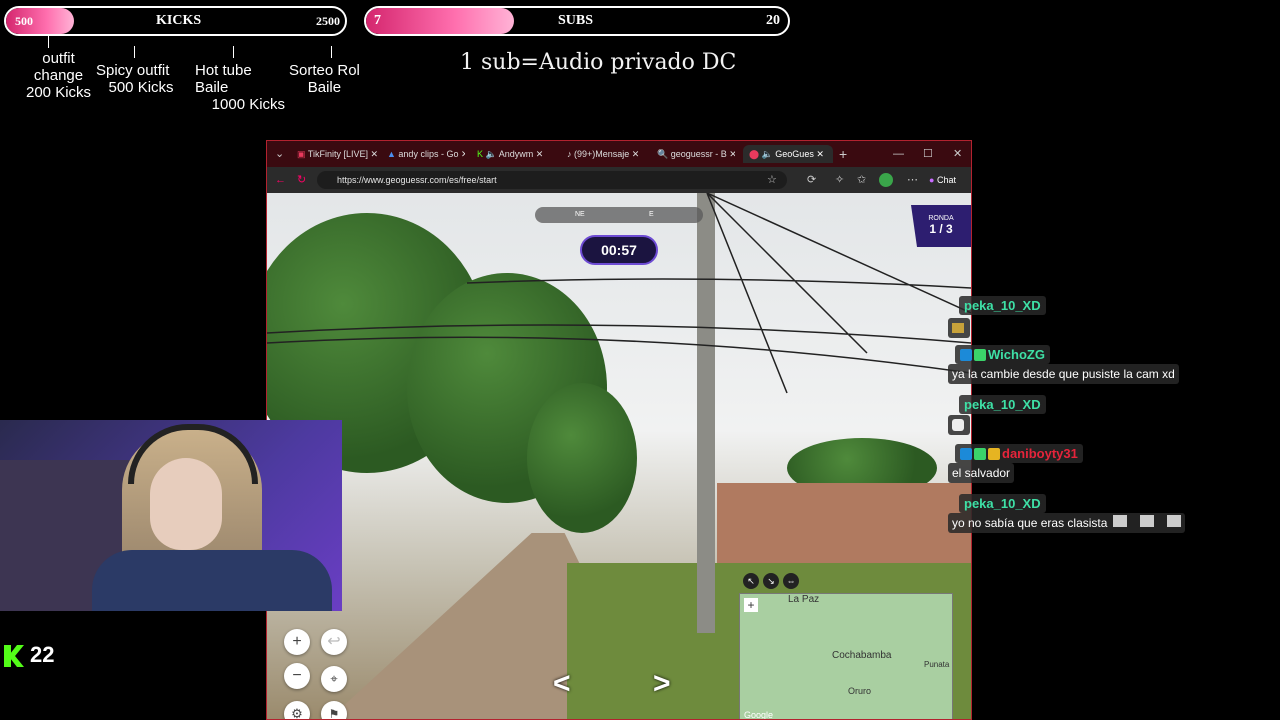 This screenshot has height=720, width=1280. What do you see at coordinates (759, 715) in the screenshot?
I see `map-google-logo: Google` at bounding box center [759, 715].